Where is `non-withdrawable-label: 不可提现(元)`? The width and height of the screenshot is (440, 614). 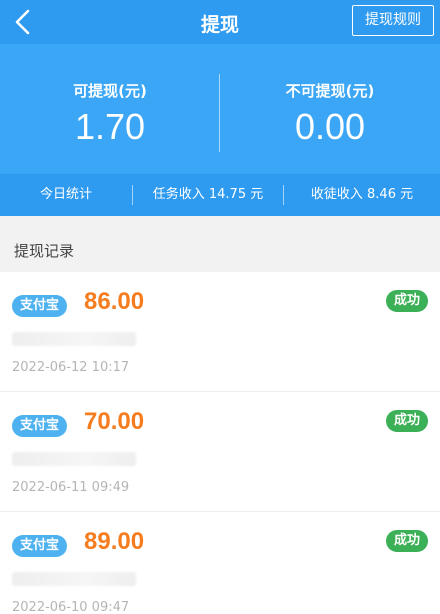
non-withdrawable-label: 不可提现(元) is located at coordinates (330, 91).